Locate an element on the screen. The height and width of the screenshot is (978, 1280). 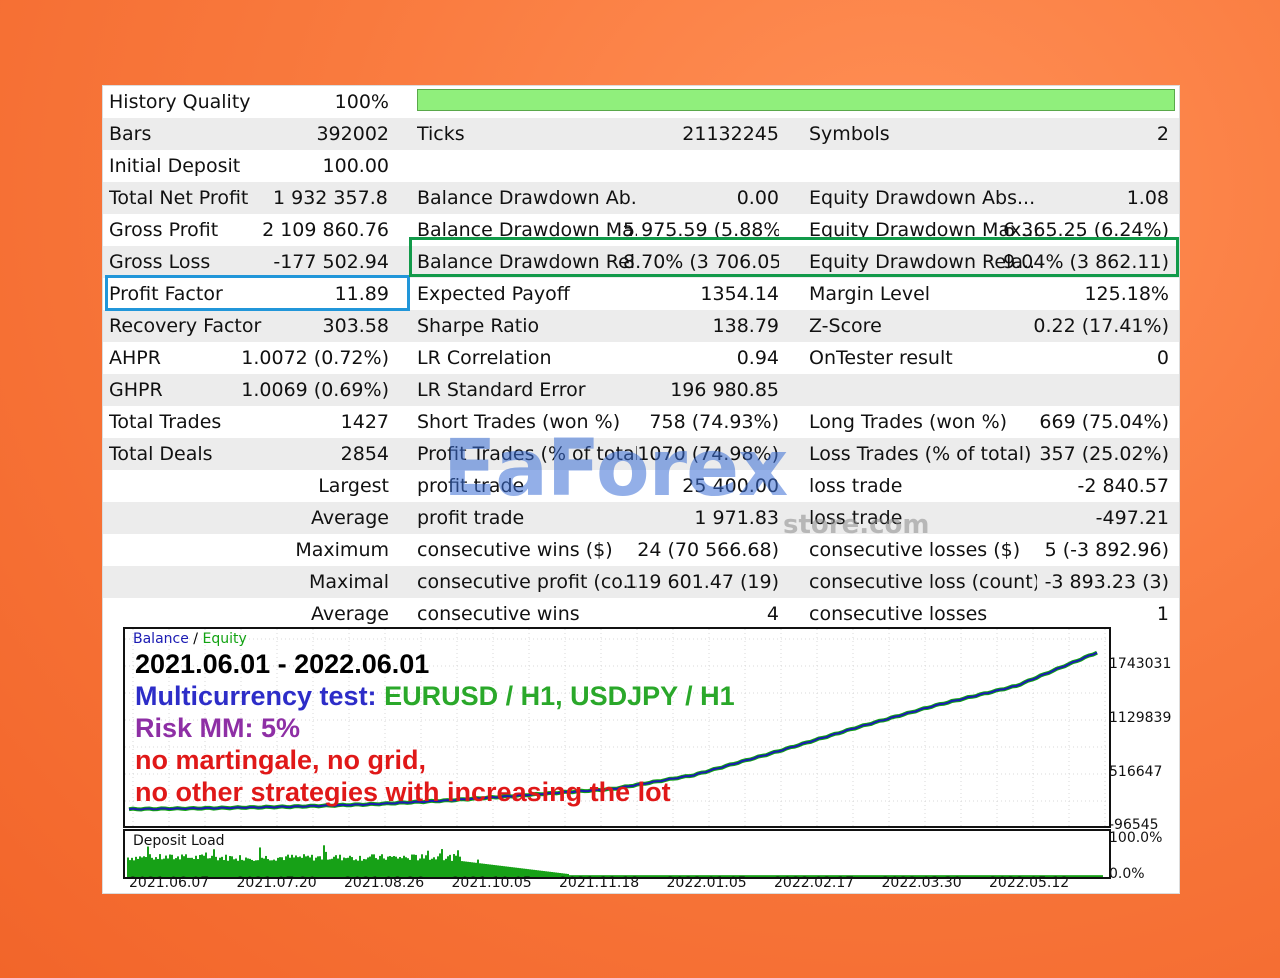
report-value: 21132245 is located at coordinates (730, 134).